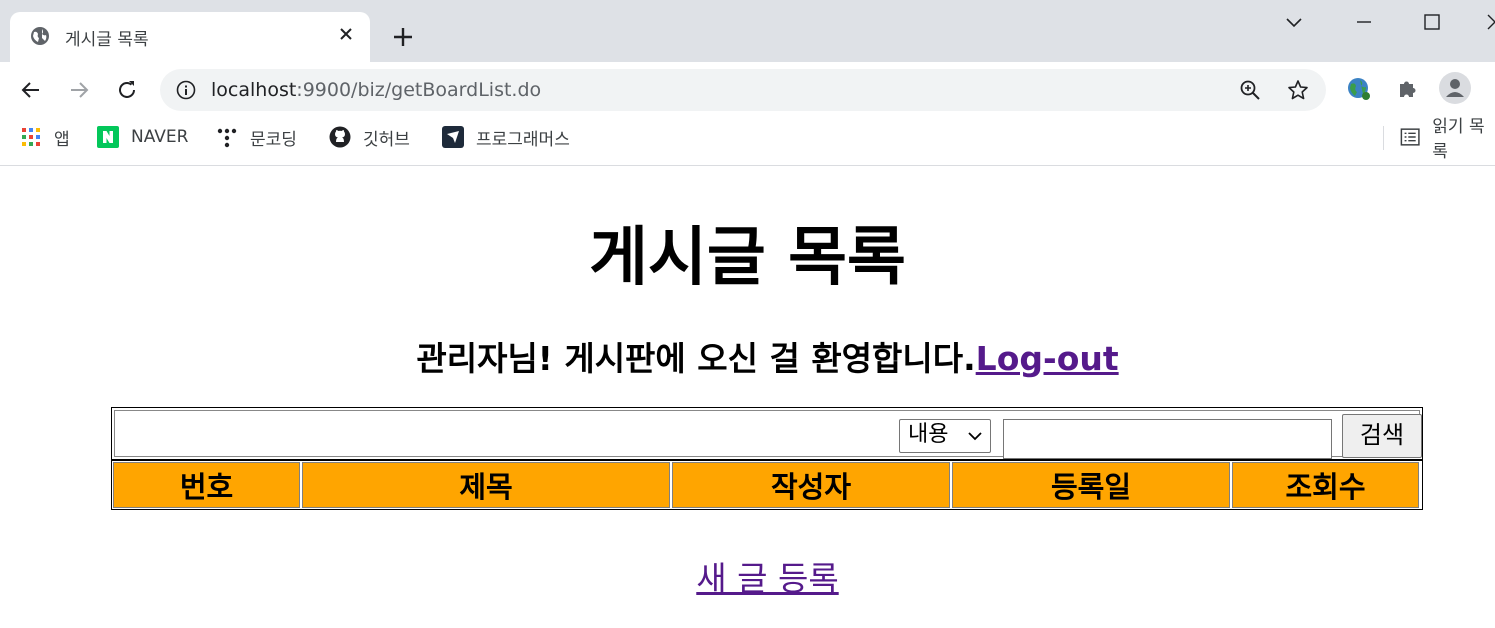 The height and width of the screenshot is (628, 1495). Describe the element at coordinates (108, 137) in the screenshot. I see `naver-icon` at that location.